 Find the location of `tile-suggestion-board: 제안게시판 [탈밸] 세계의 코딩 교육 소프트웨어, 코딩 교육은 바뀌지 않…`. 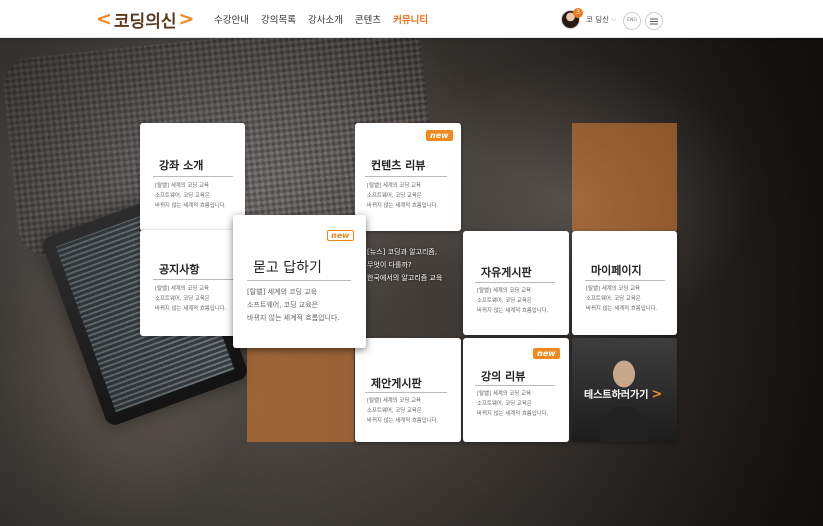

tile-suggestion-board: 제안게시판 [탈밸] 세계의 코딩 교육 소프트웨어, 코딩 교육은 바뀌지 않… is located at coordinates (408, 390).